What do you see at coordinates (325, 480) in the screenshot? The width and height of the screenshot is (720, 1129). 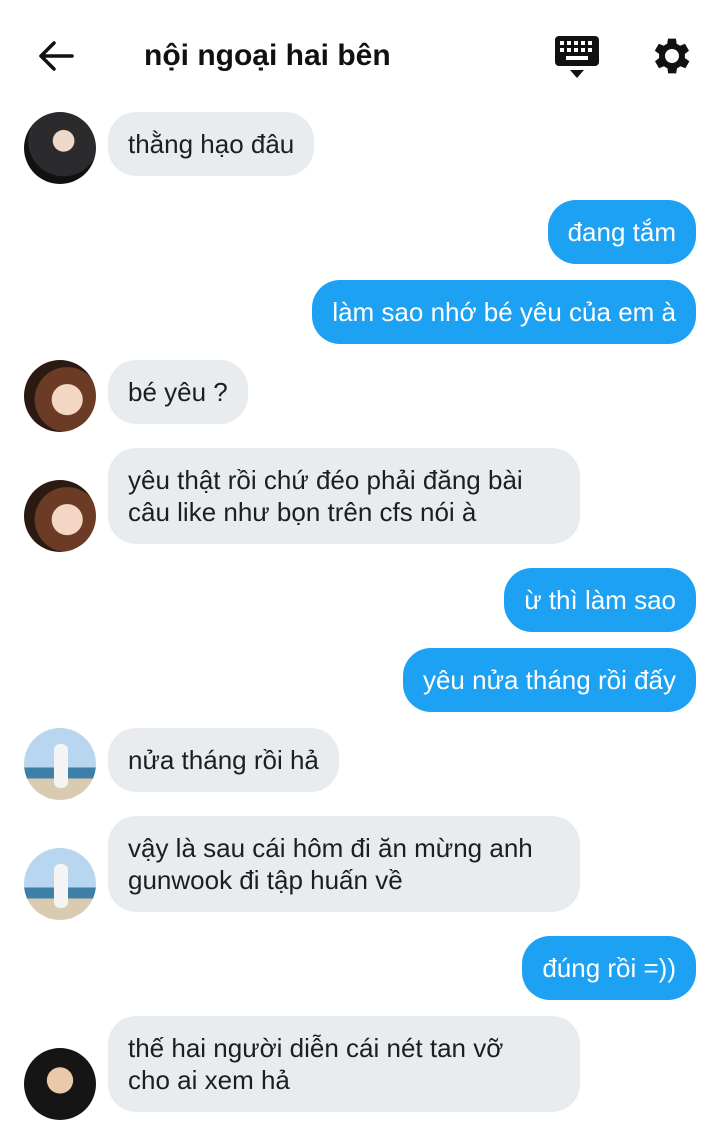 I see `message-line: yêu thật rồi chứ đéo phải đăng bài` at bounding box center [325, 480].